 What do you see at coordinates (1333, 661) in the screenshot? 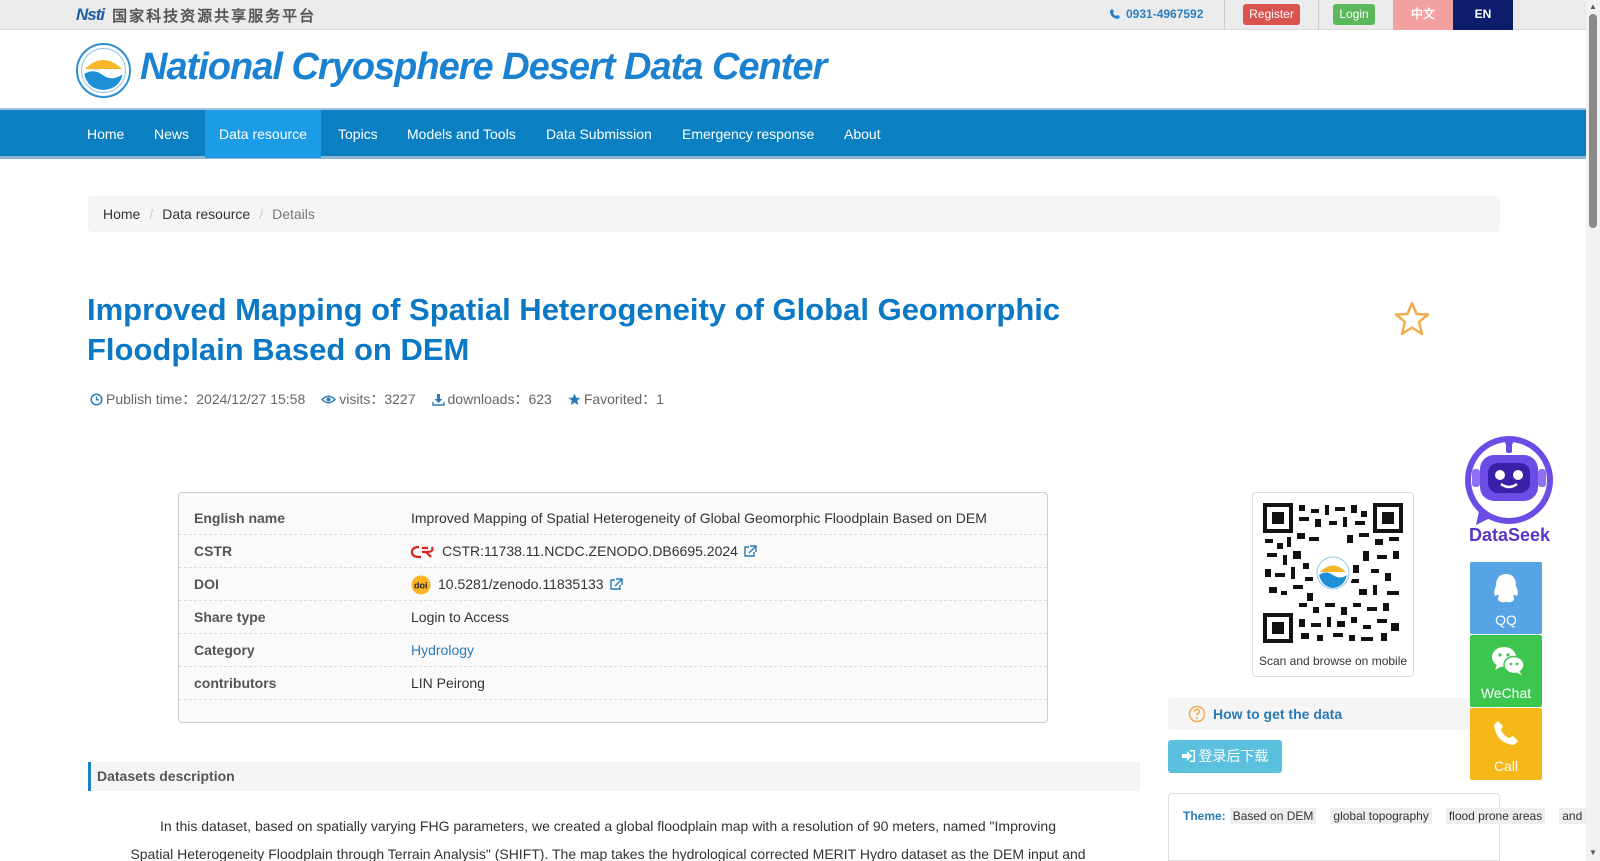
I see `qr-caption: Scan and browse on mobile` at bounding box center [1333, 661].